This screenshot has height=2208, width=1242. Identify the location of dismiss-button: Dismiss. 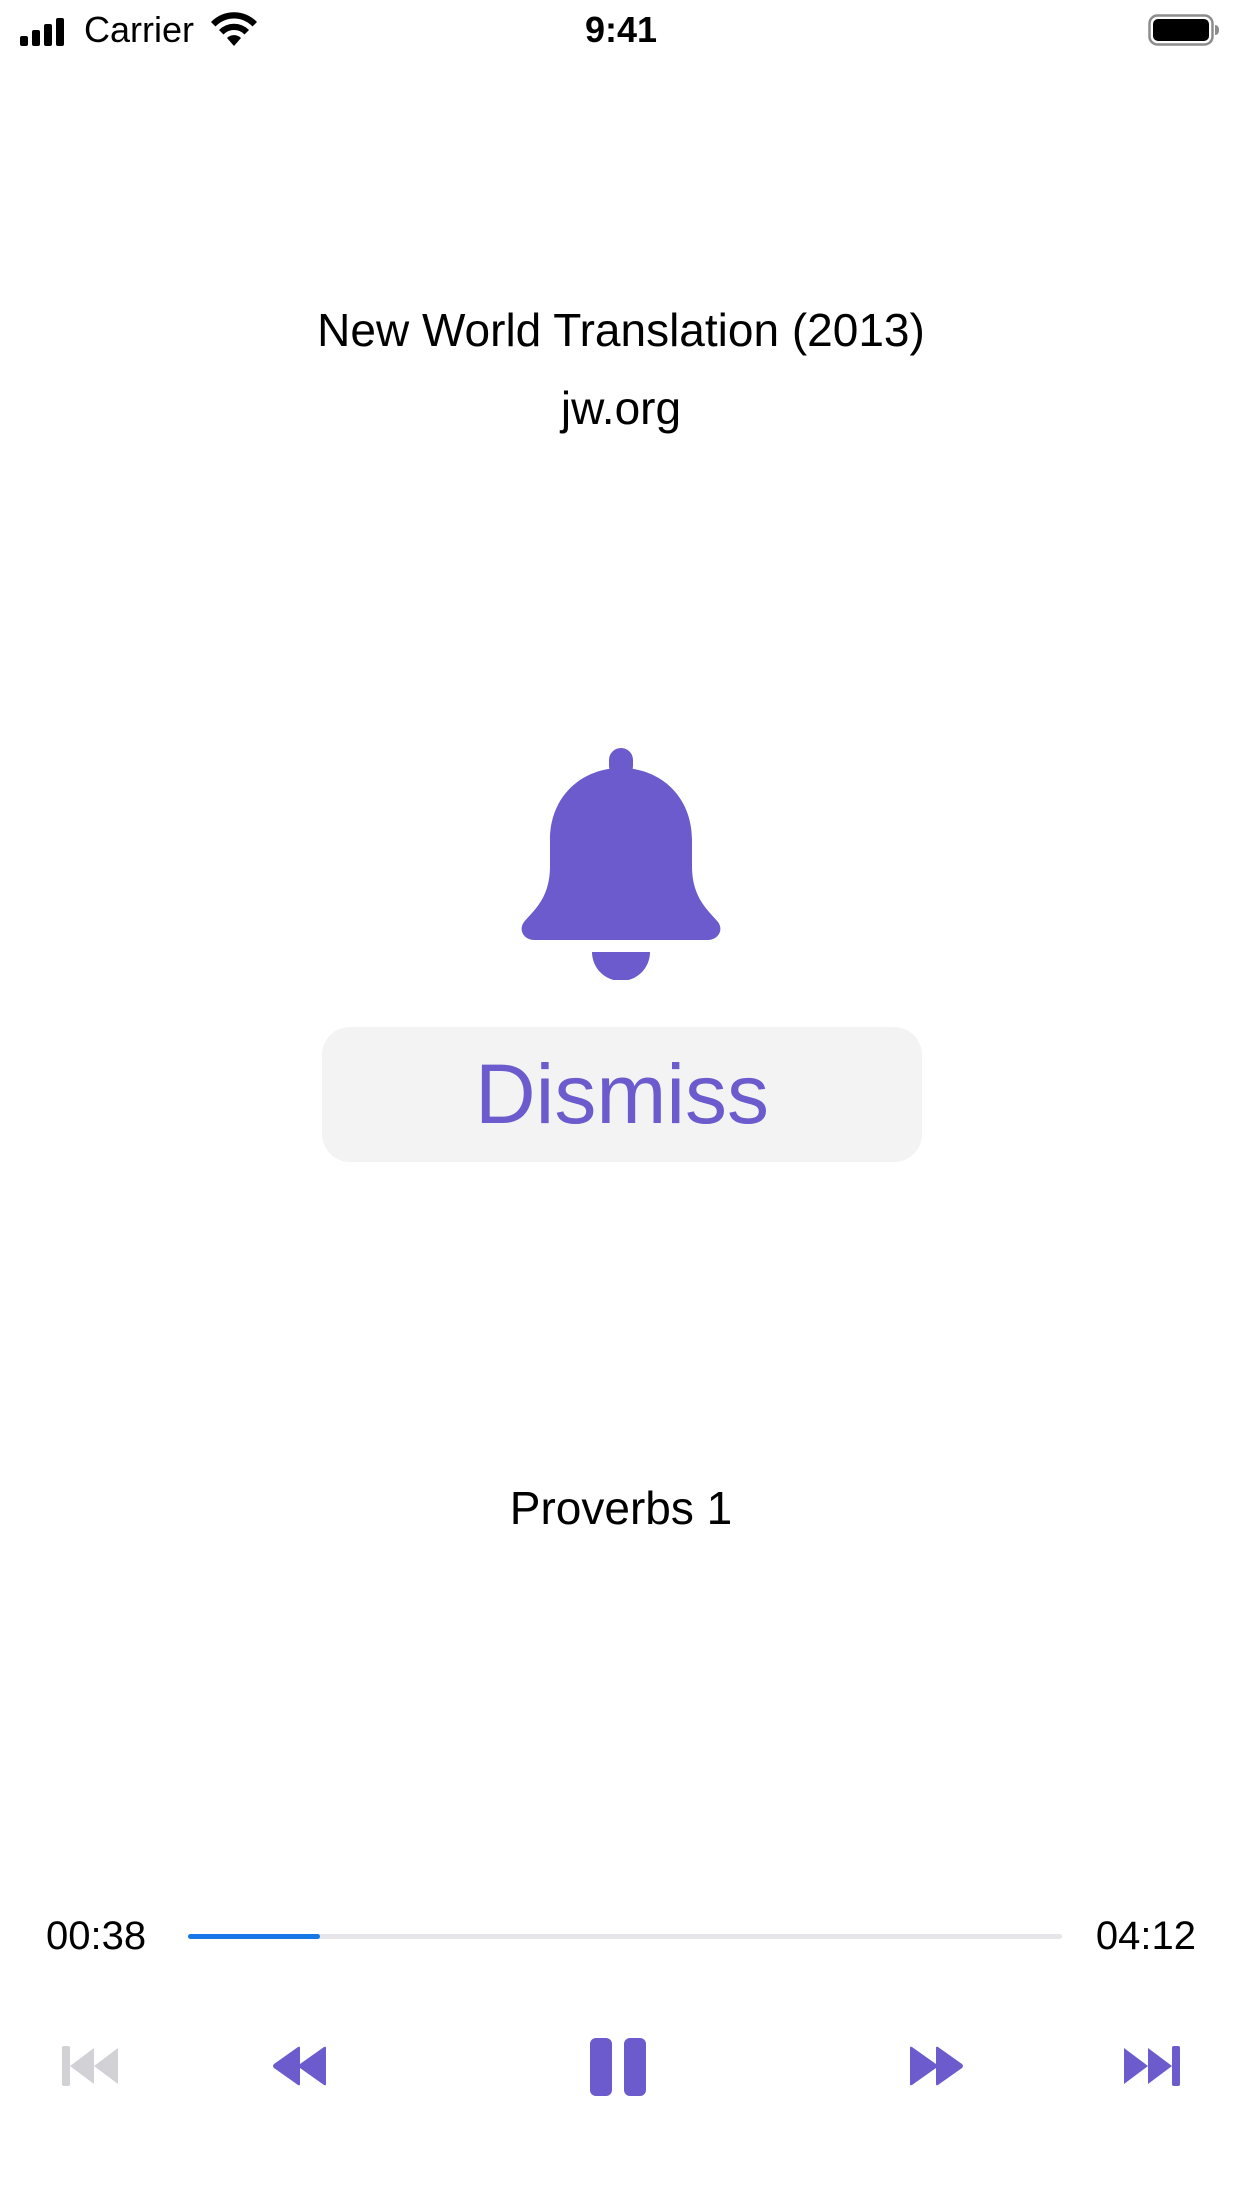
(622, 1094).